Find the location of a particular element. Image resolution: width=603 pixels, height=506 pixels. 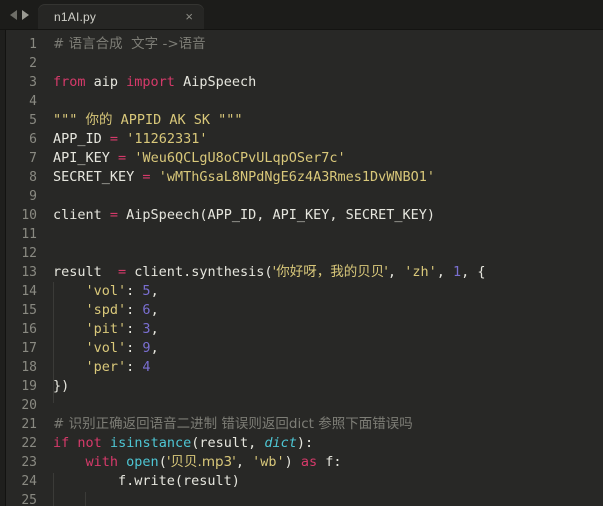

code-token: 你的 is located at coordinates (99, 120).